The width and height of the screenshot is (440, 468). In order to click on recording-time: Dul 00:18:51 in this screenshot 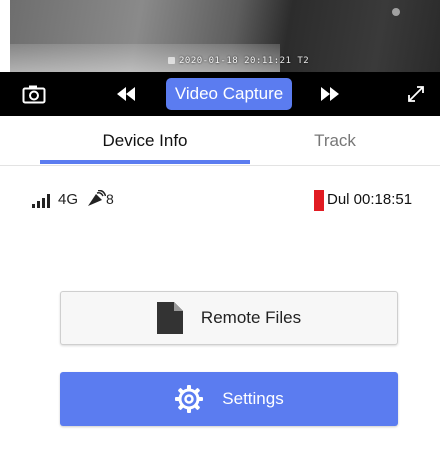, I will do `click(370, 199)`.